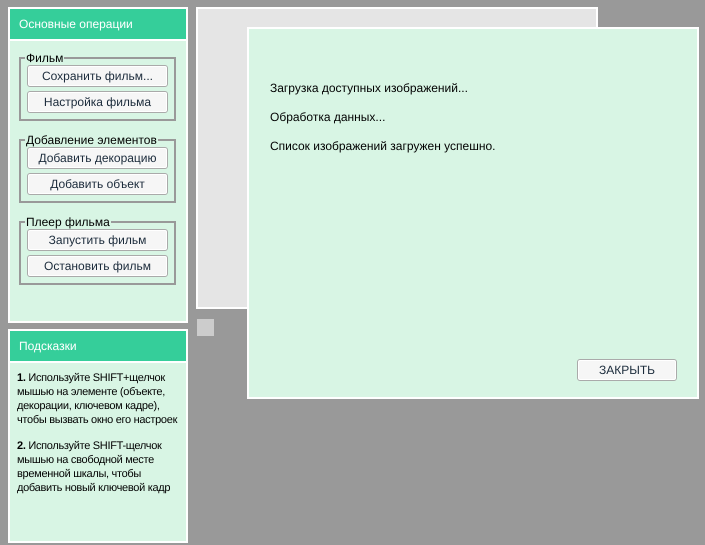 The height and width of the screenshot is (545, 705). Describe the element at coordinates (383, 146) in the screenshot. I see `status-message: Список изображений загружен успешно.` at that location.